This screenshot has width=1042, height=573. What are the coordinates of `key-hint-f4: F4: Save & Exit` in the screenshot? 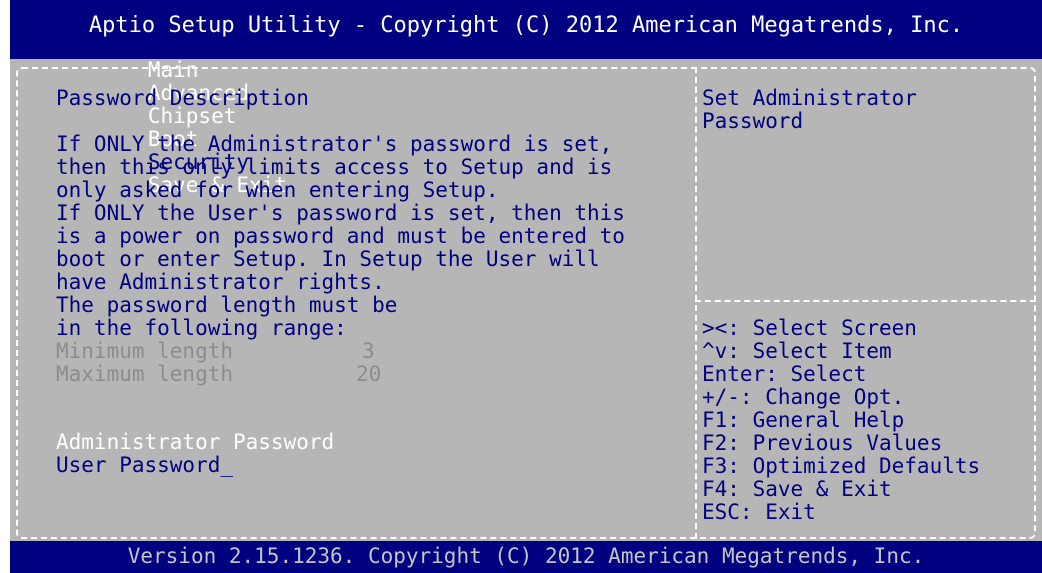 It's located at (797, 489).